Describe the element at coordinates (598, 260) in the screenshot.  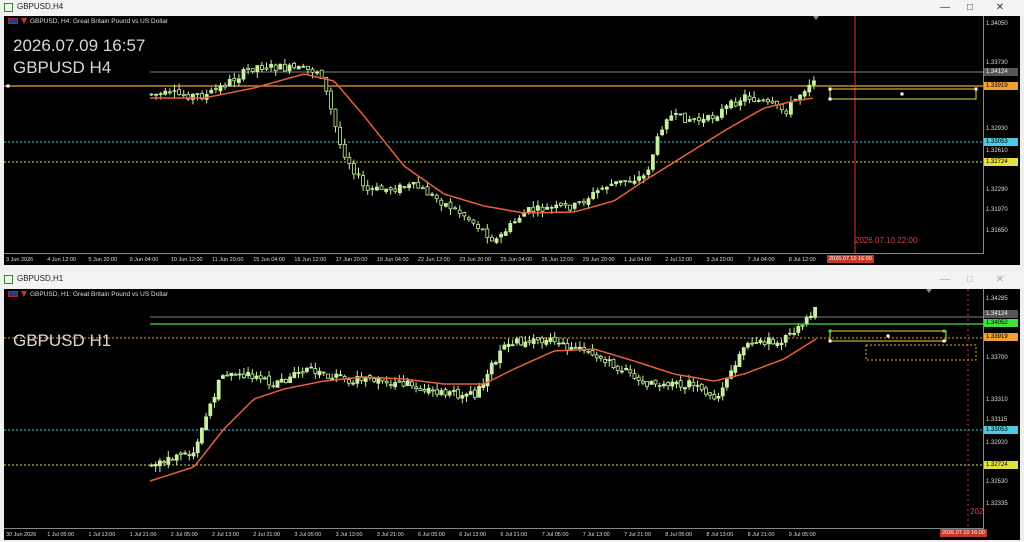
I see `h4-x-tick: 29 Jun 20:00` at that location.